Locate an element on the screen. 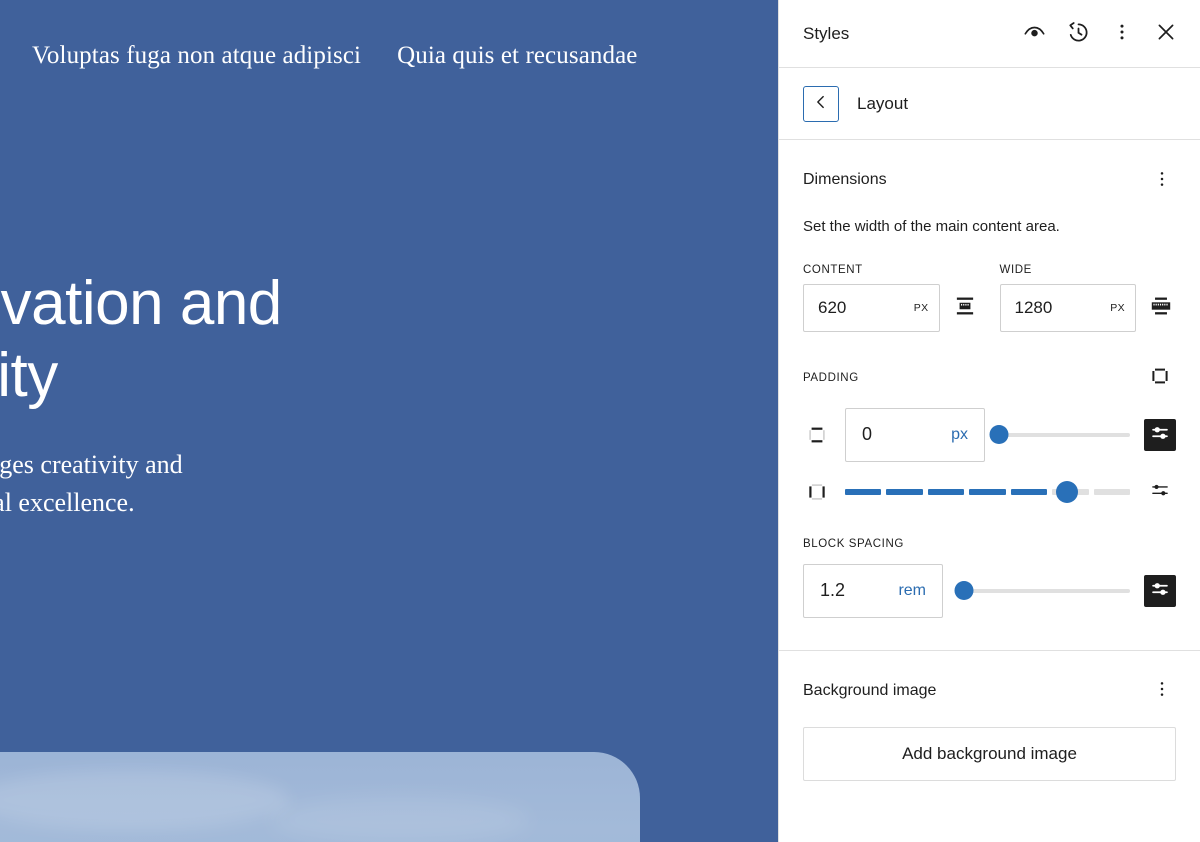 The height and width of the screenshot is (842, 1200). padding-vertical-row: px is located at coordinates (989, 434).